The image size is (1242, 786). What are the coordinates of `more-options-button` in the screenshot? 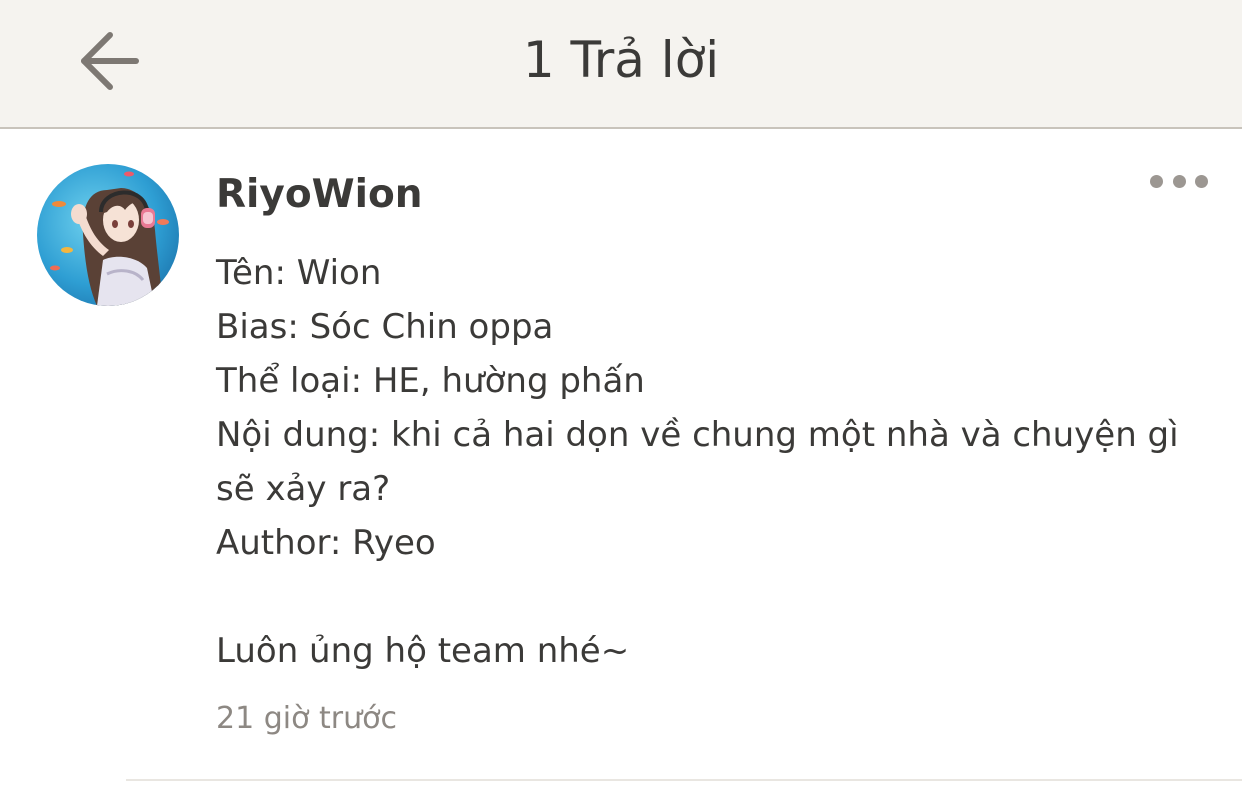 It's located at (1179, 181).